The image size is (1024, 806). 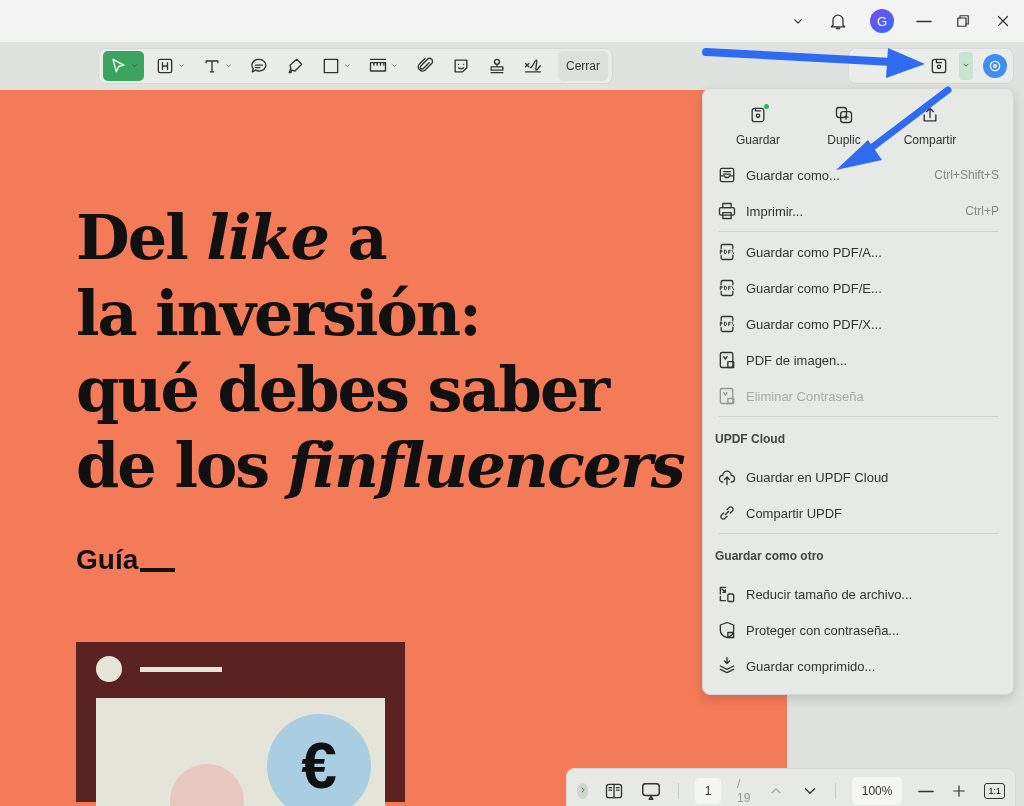 I want to click on book-icon, so click(x=614, y=791).